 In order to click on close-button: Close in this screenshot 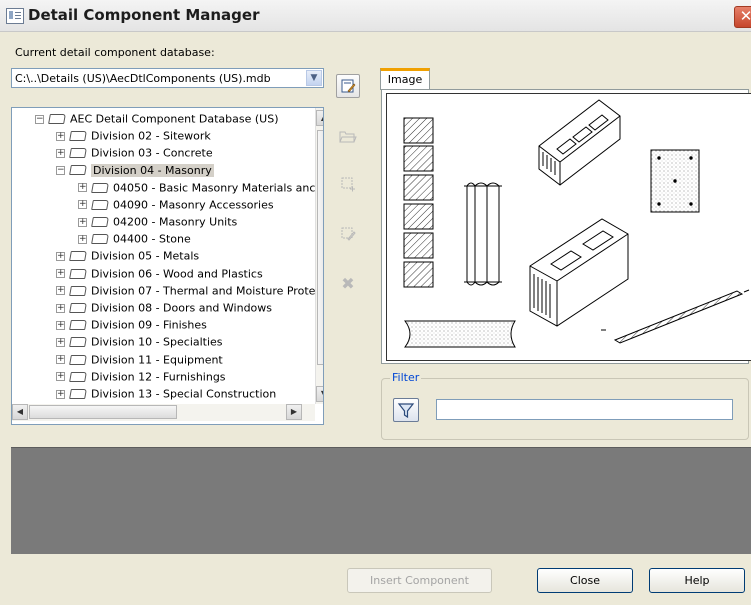, I will do `click(585, 580)`.